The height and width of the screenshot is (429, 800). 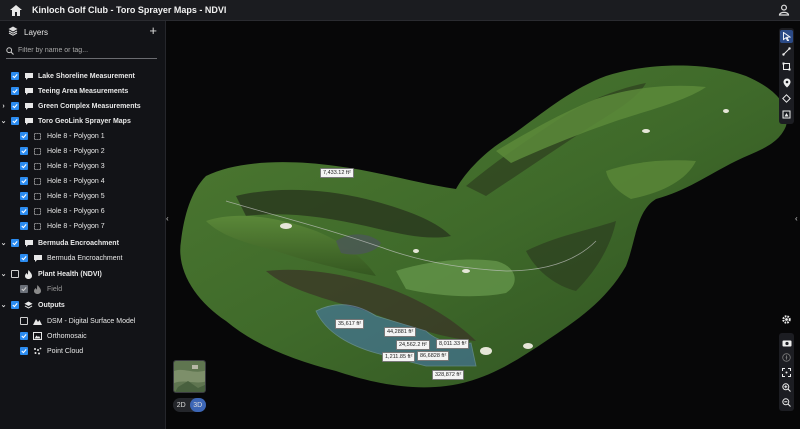 I want to click on layer-polygon-2: Hole 8 - Polygon 2, so click(x=62, y=151).